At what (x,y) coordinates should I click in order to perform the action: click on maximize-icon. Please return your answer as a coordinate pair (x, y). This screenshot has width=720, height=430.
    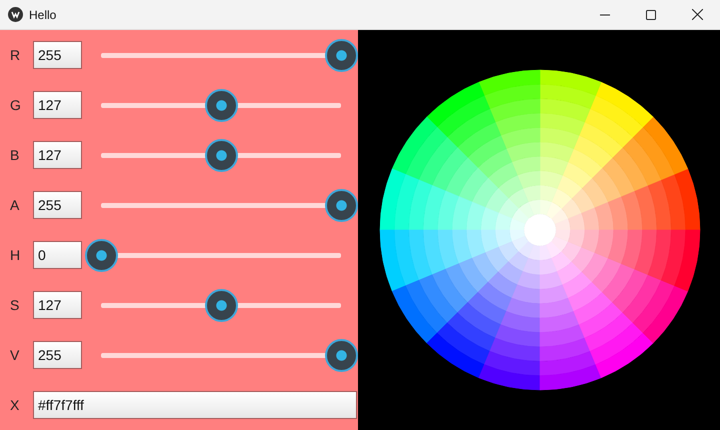
    Looking at the image, I should click on (651, 15).